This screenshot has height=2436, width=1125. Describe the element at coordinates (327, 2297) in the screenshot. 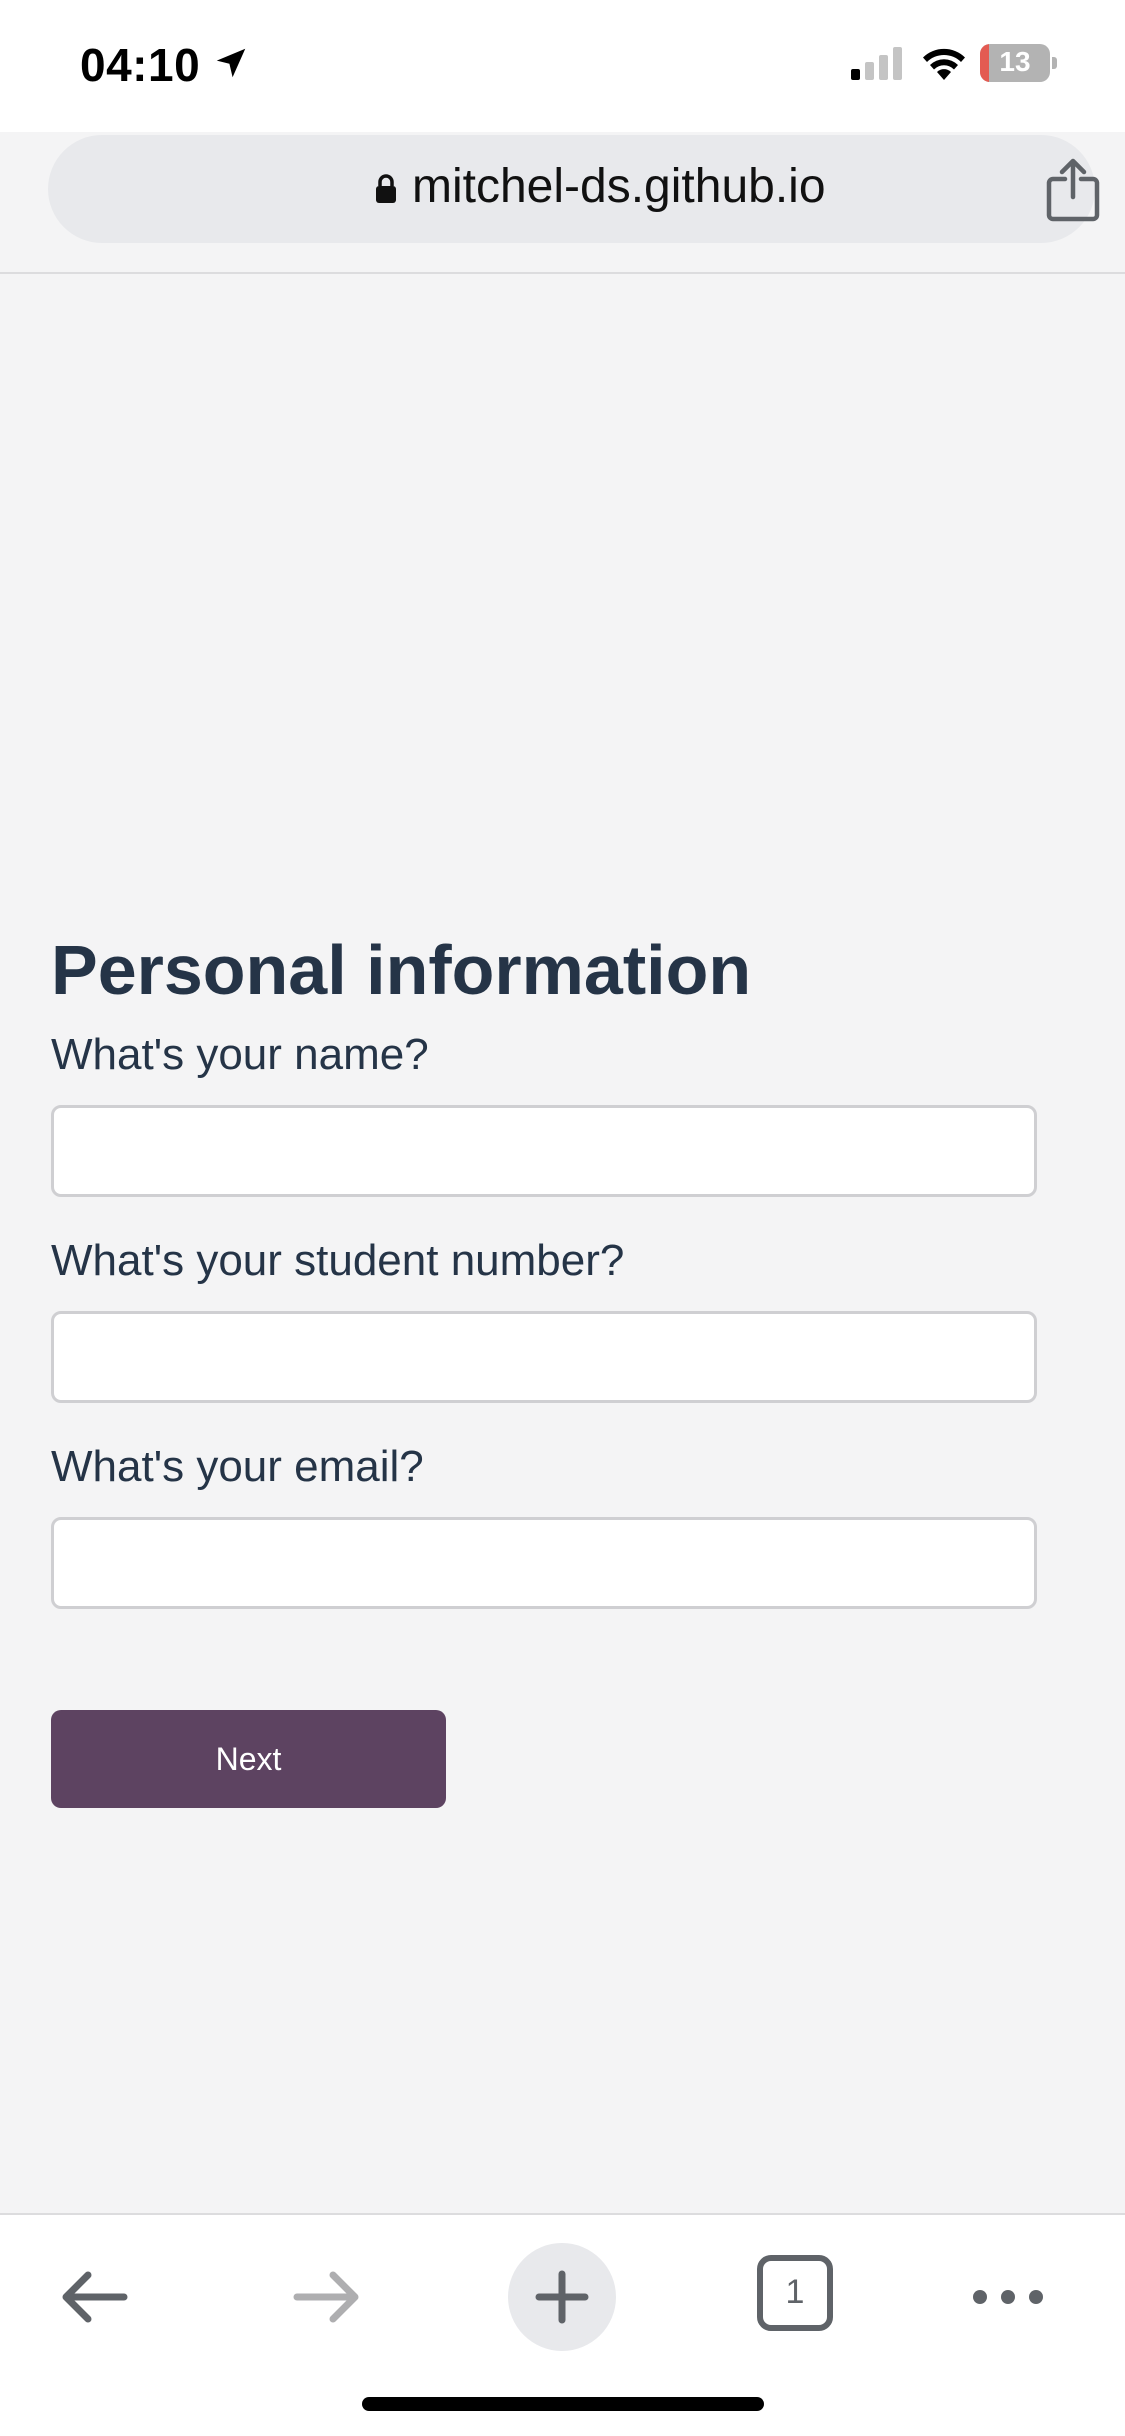

I see `forward-arrow-icon` at that location.